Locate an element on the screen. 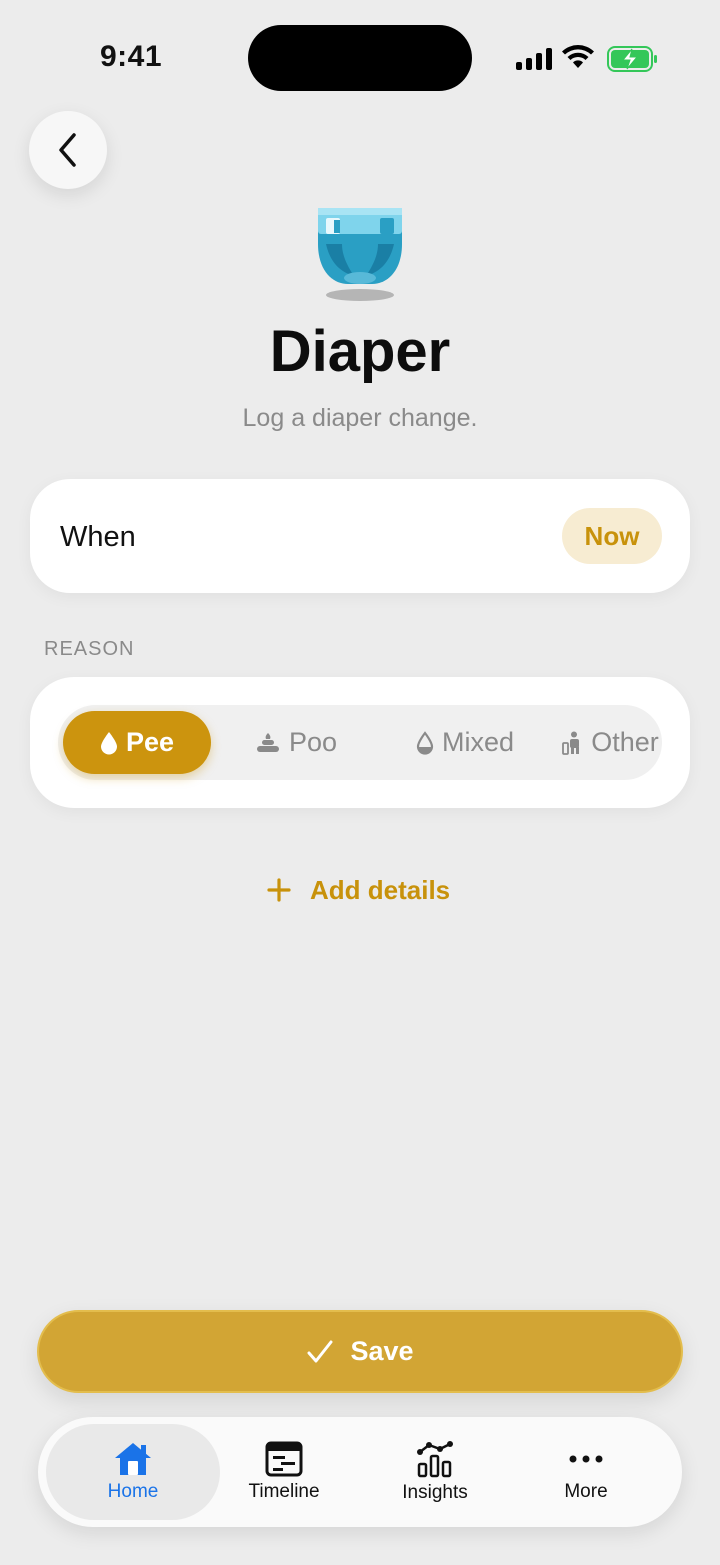 This screenshot has width=720, height=1565. reason-segmented-control: Pee Poo Mixed Other is located at coordinates (360, 742).